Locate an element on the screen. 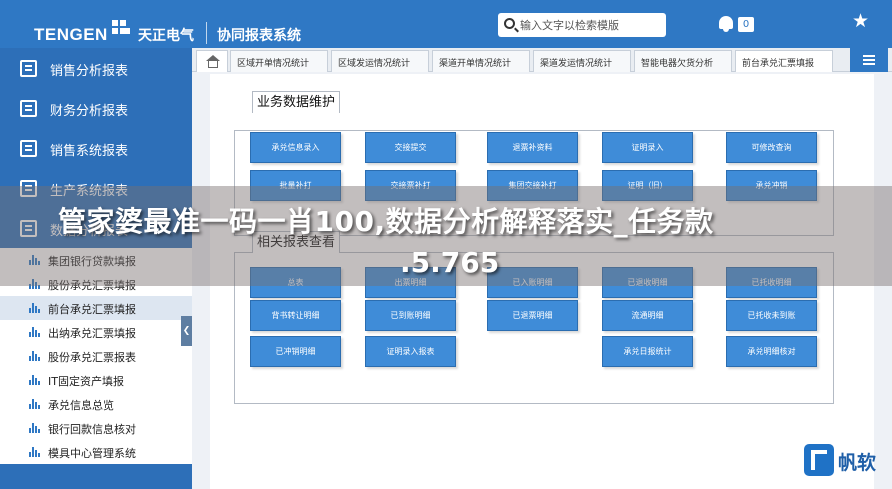  query-button: 背书转让明细 is located at coordinates (295, 315).